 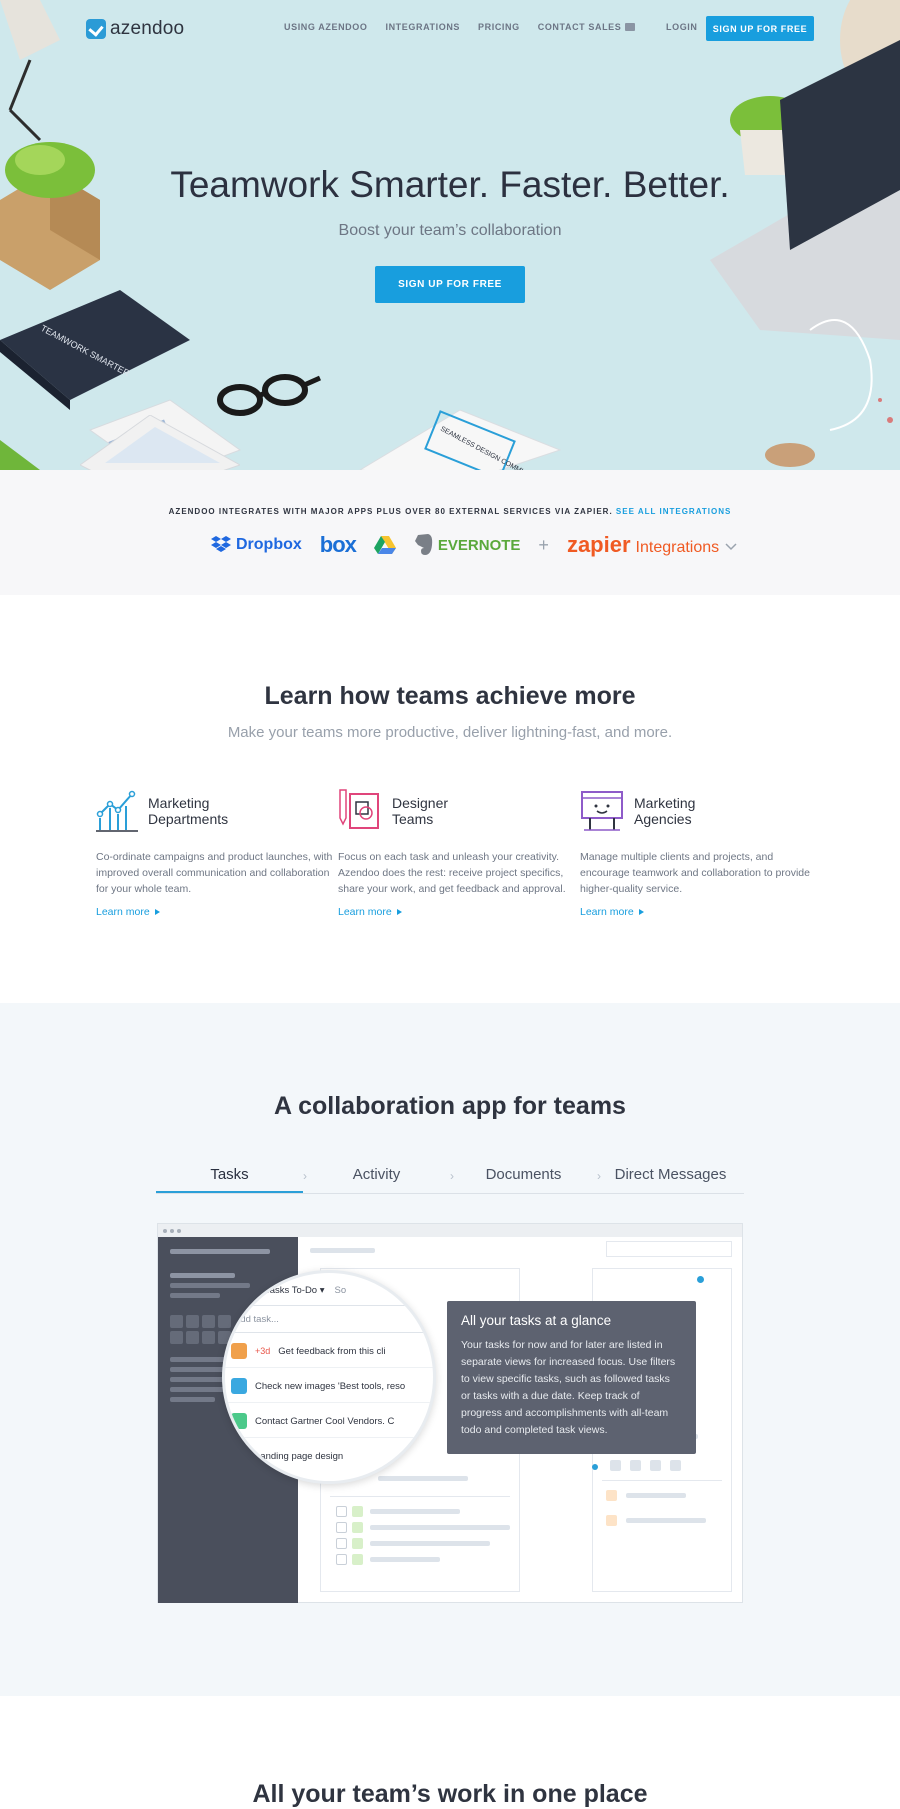 What do you see at coordinates (312, 1421) in the screenshot?
I see `task-row: Contact Gartner Cool Vendors. C` at bounding box center [312, 1421].